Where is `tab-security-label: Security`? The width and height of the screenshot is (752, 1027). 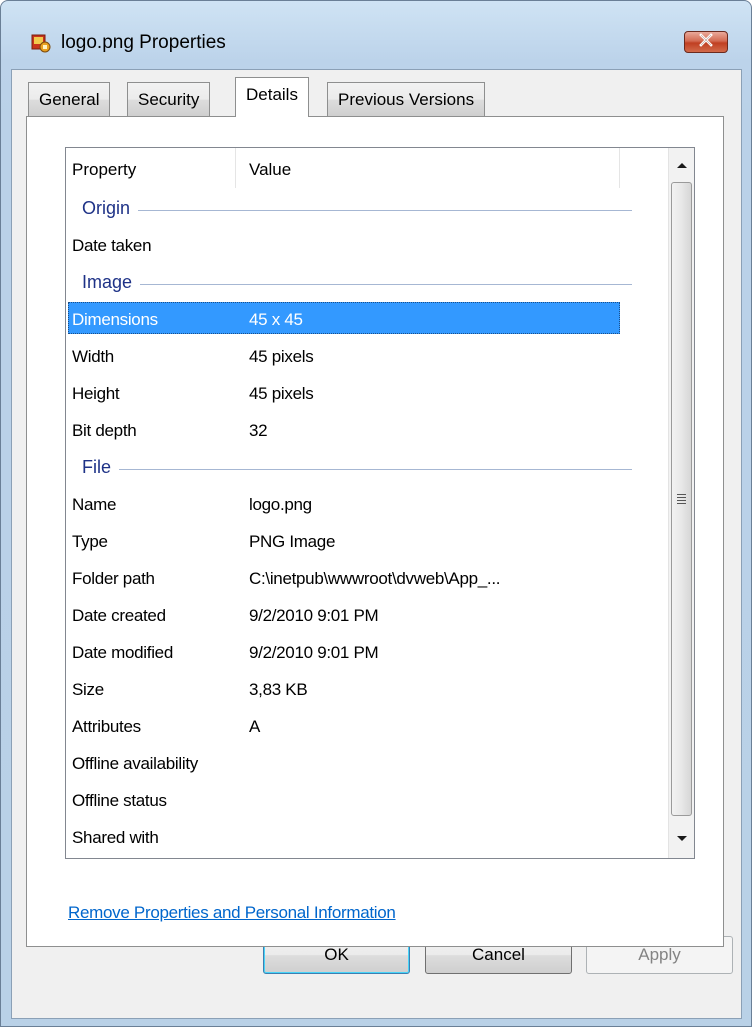
tab-security-label: Security is located at coordinates (169, 99).